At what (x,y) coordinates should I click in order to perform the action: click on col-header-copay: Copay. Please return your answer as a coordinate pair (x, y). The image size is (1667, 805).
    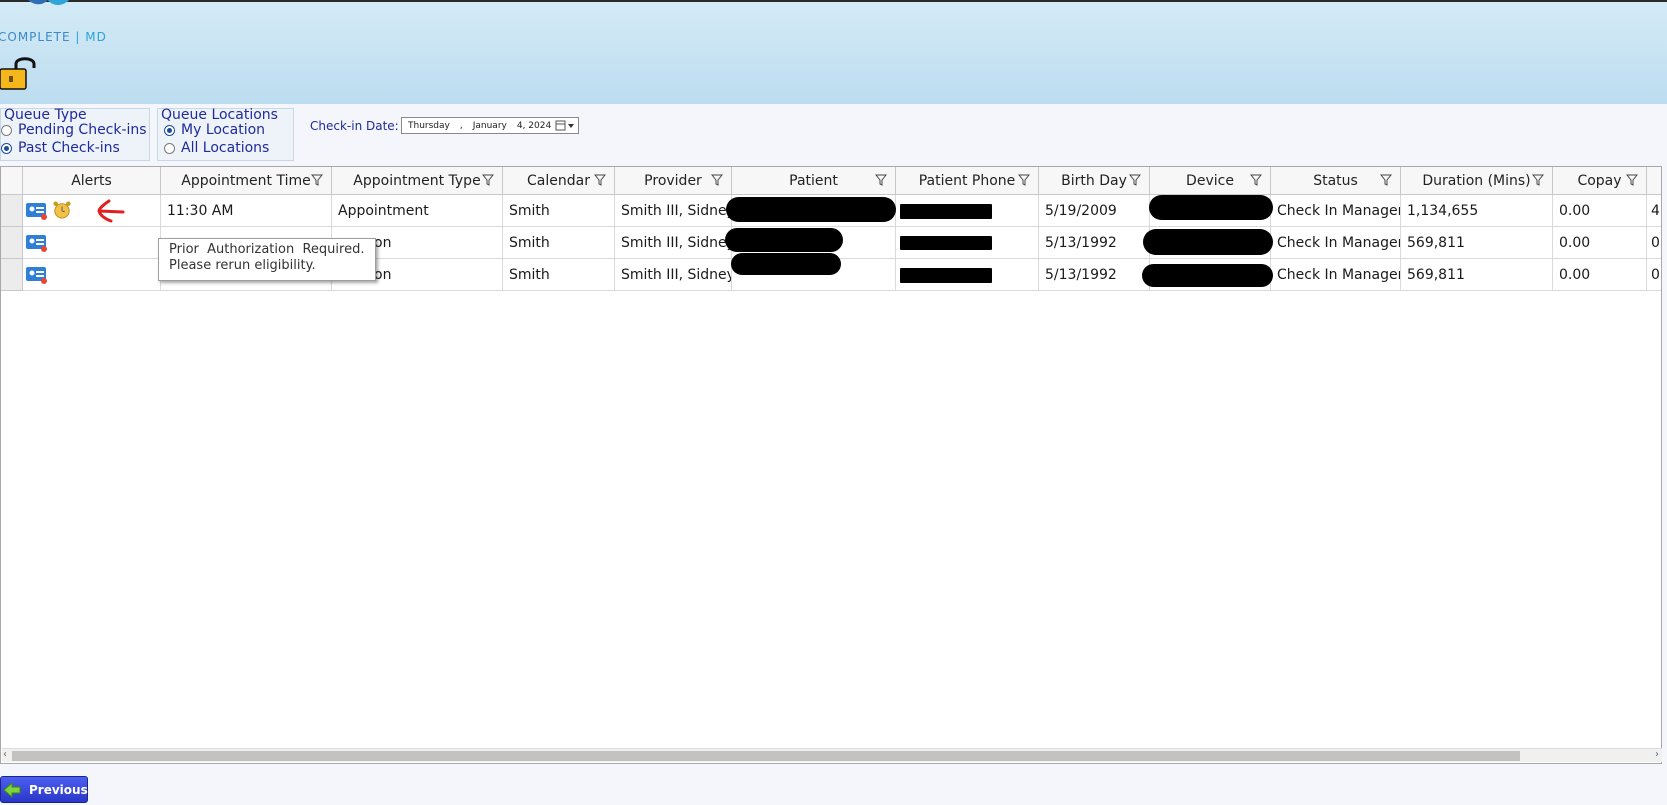
    Looking at the image, I should click on (1600, 181).